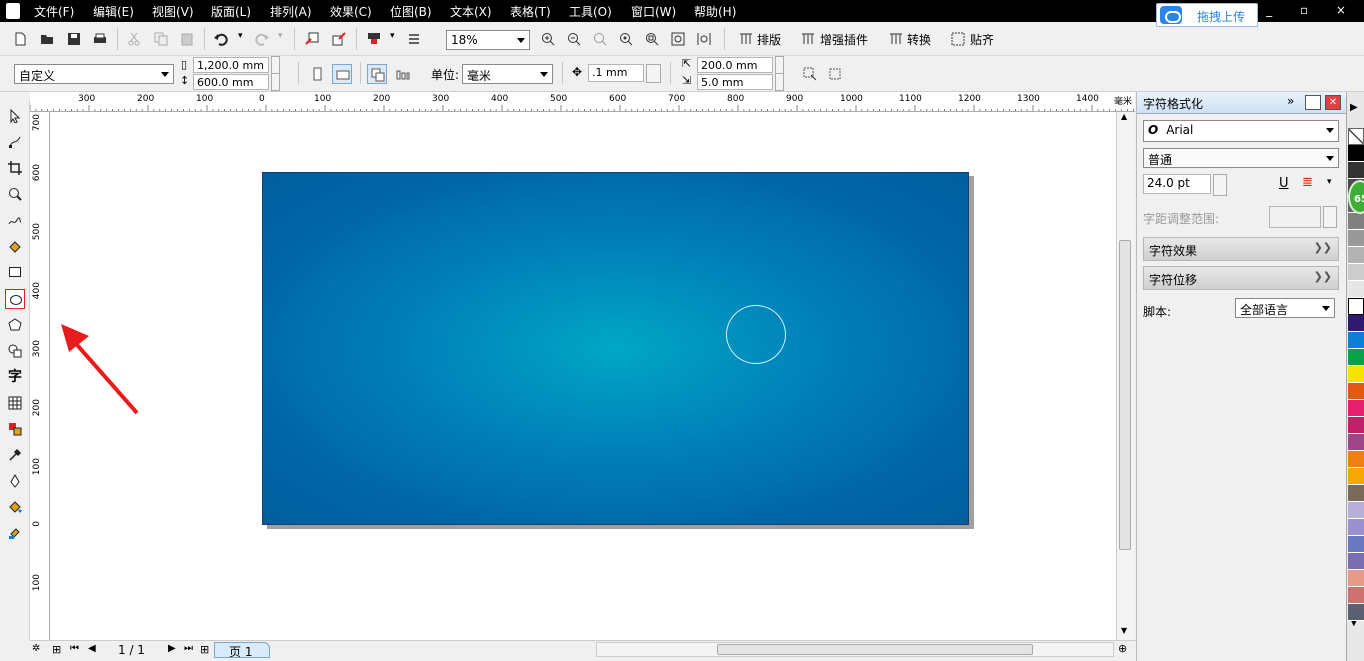  What do you see at coordinates (1241, 158) in the screenshot?
I see `font-style-dropdown: 普通` at bounding box center [1241, 158].